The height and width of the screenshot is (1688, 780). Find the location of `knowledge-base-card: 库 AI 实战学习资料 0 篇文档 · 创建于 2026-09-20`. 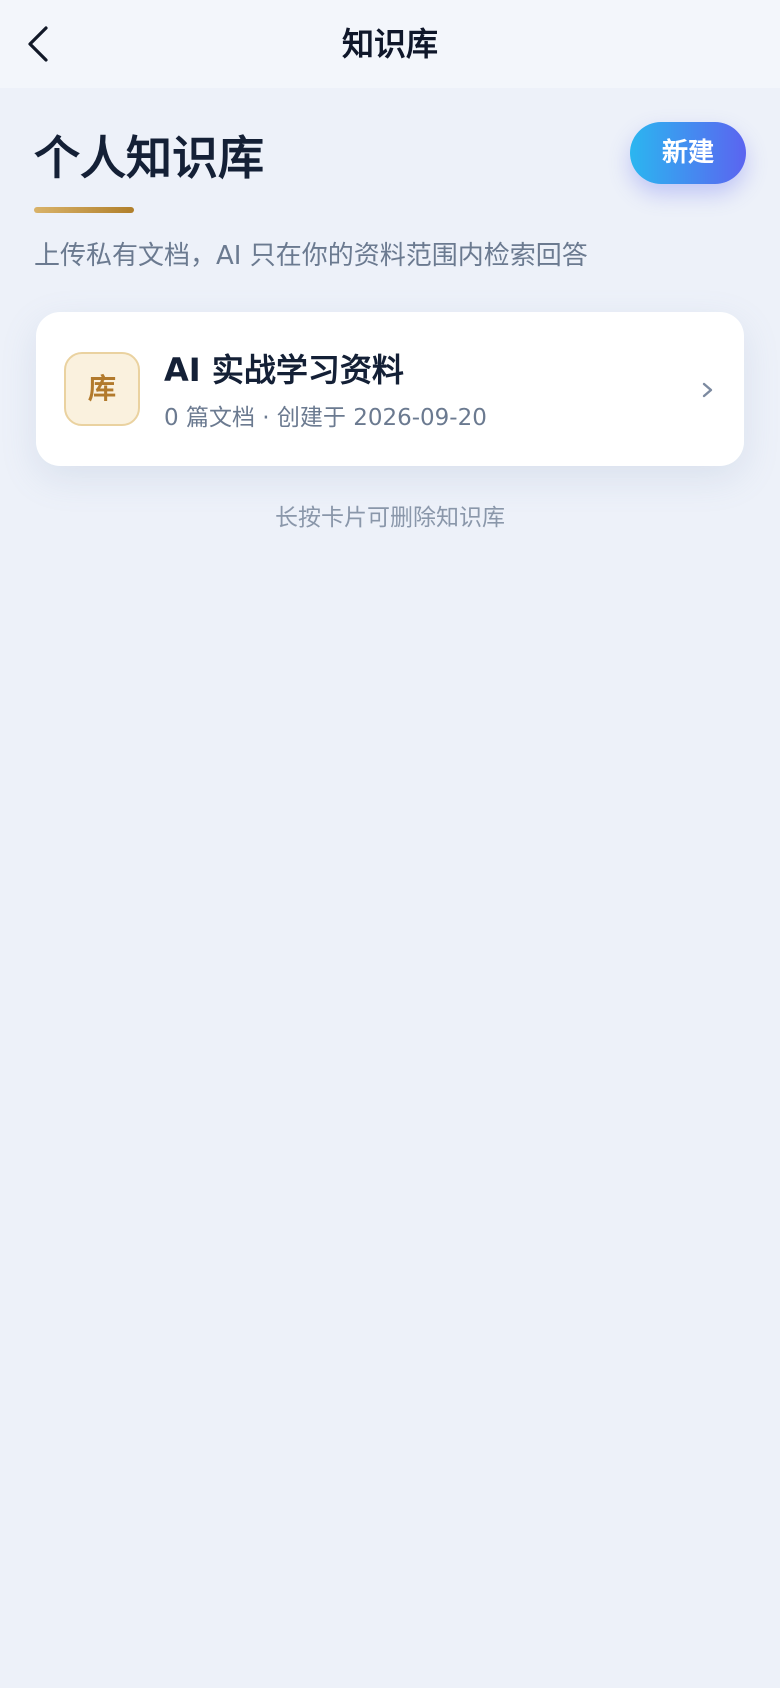

knowledge-base-card: 库 AI 实战学习资料 0 篇文档 · 创建于 2026-09-20 is located at coordinates (390, 389).